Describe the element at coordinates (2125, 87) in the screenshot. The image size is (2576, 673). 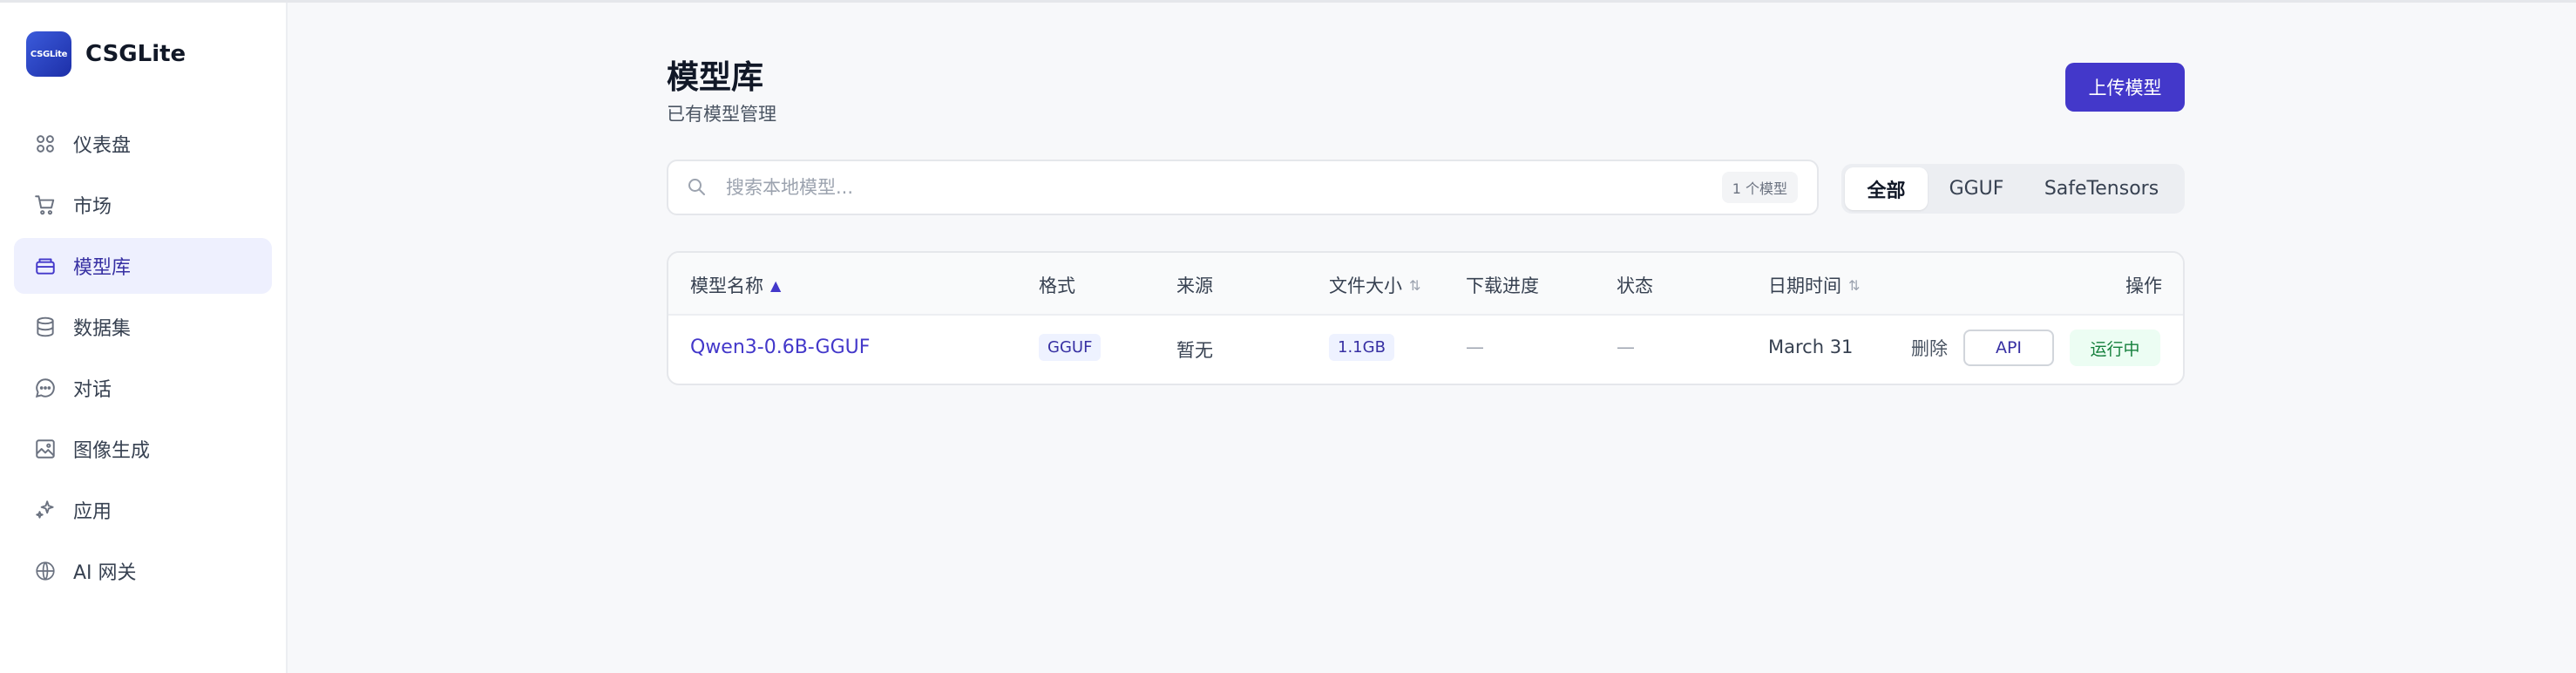
I see `upload-model-button: 上传模型` at that location.